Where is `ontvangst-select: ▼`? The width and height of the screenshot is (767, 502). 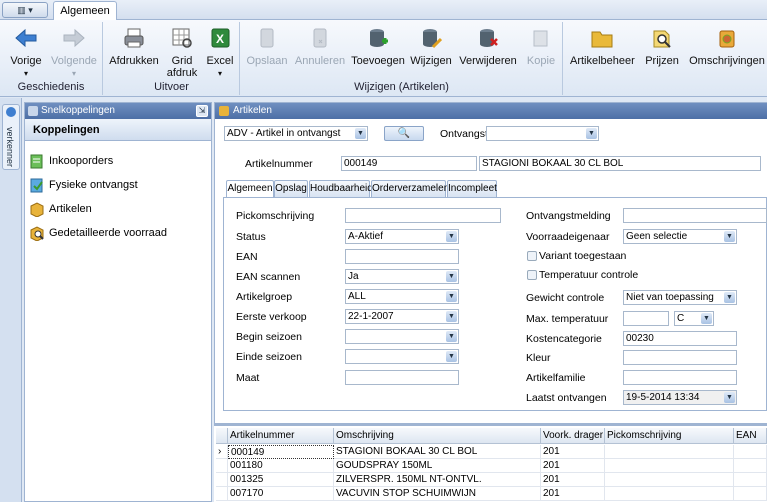 ontvangst-select: ▼ is located at coordinates (542, 133).